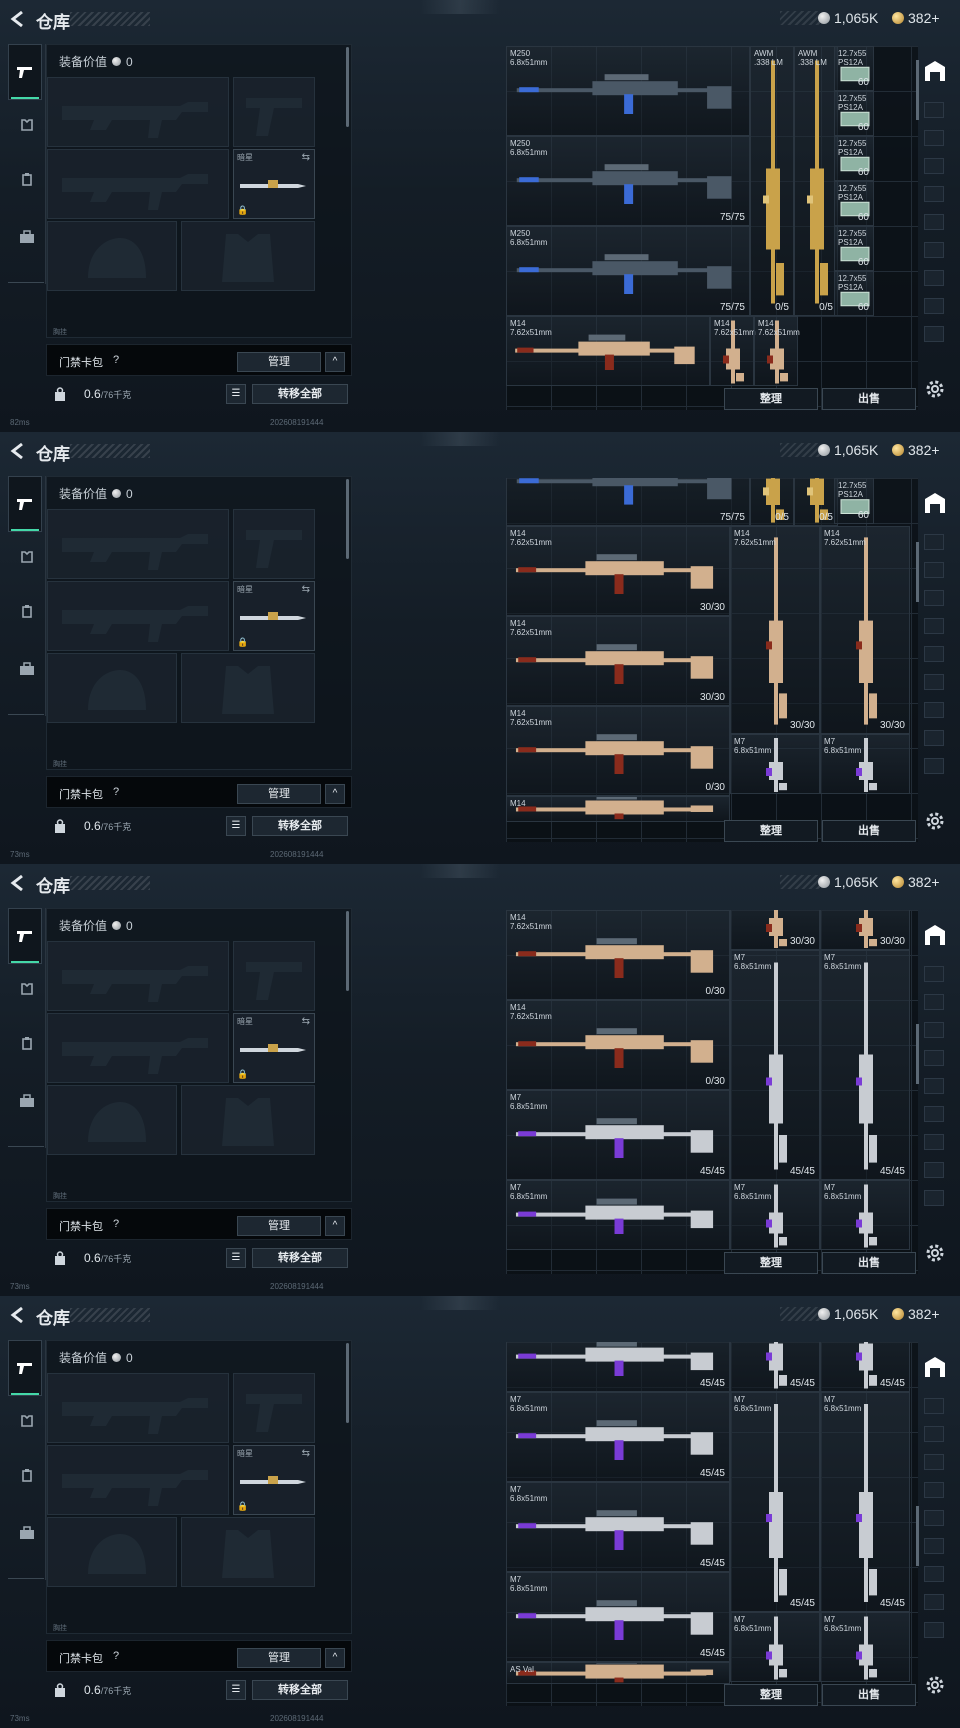 This screenshot has height=1728, width=960. What do you see at coordinates (628, 502) in the screenshot?
I see `weapon-item: 75/75` at bounding box center [628, 502].